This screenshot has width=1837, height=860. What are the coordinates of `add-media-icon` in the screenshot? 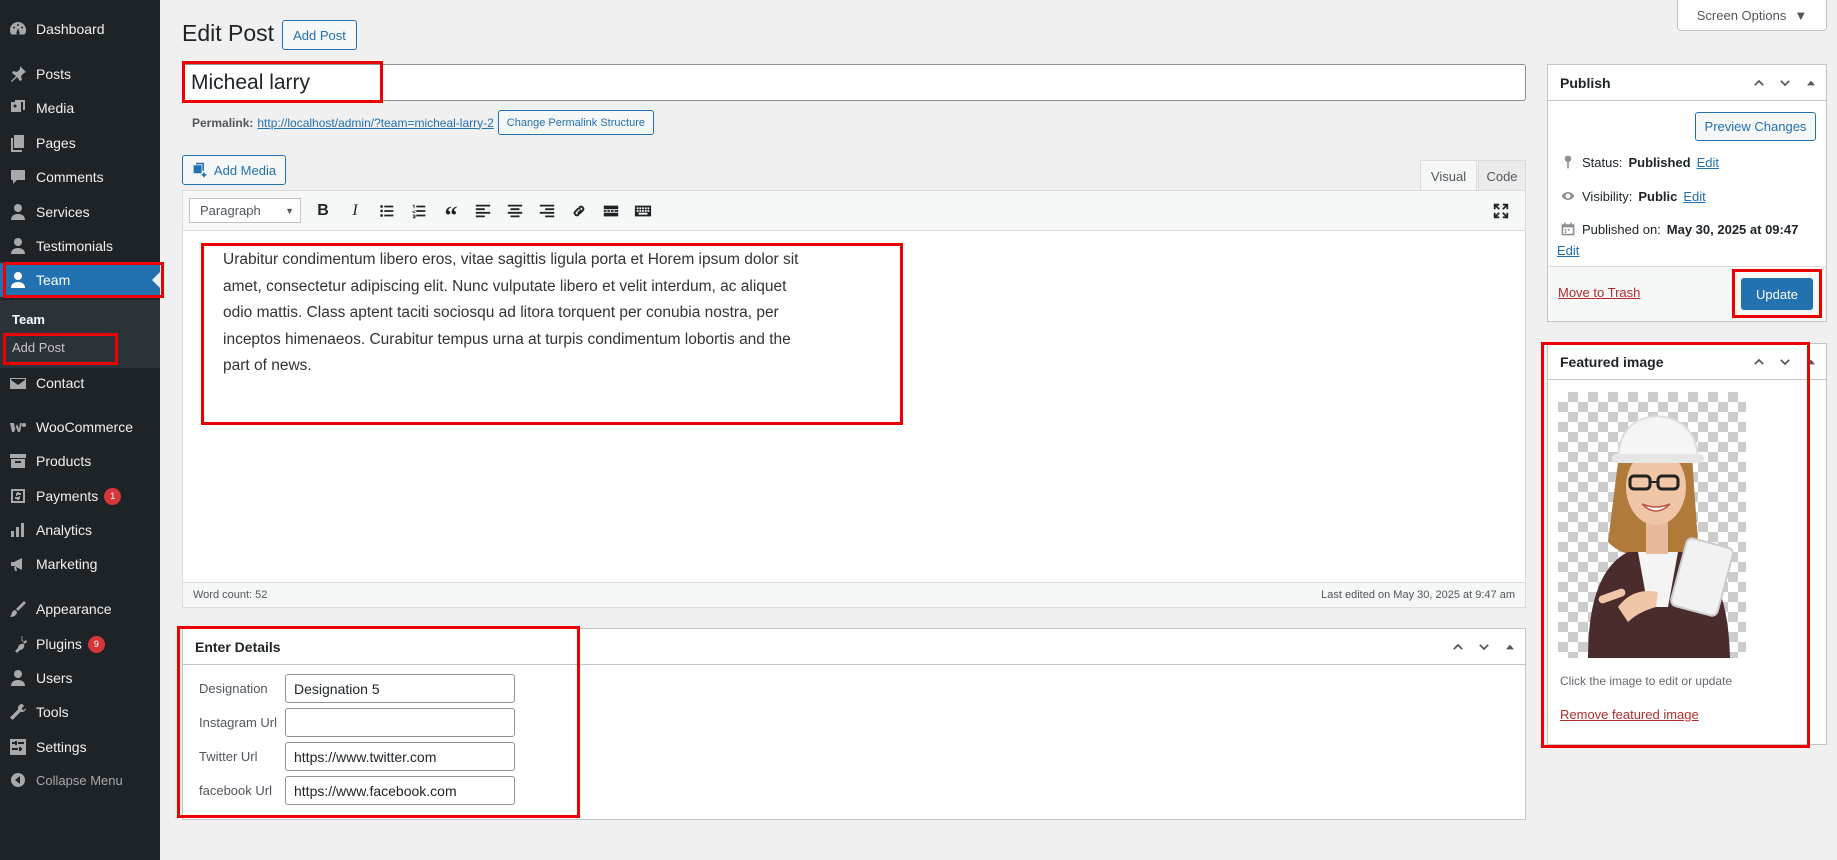 It's located at (200, 170).